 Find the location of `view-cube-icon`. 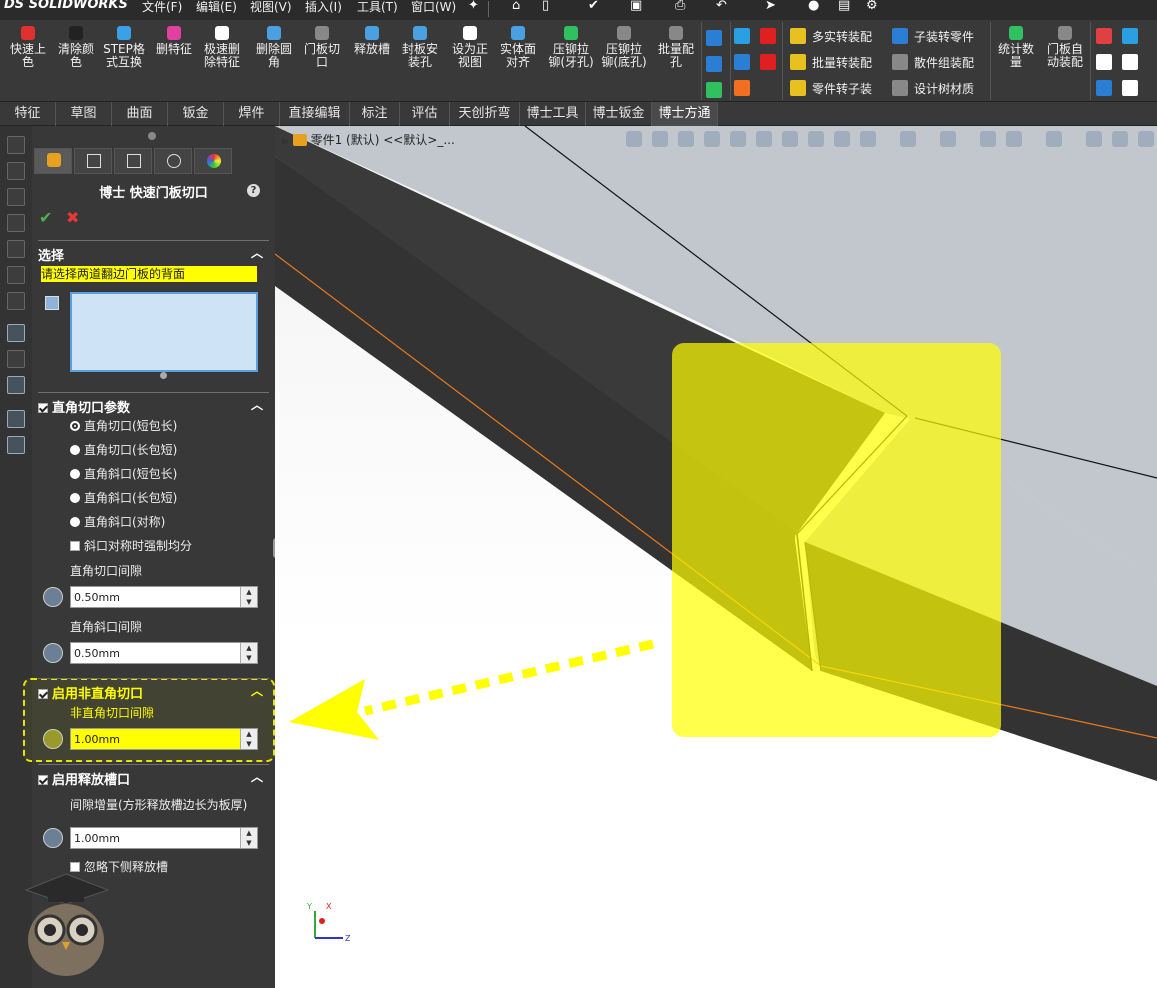

view-cube-icon is located at coordinates (868, 139).